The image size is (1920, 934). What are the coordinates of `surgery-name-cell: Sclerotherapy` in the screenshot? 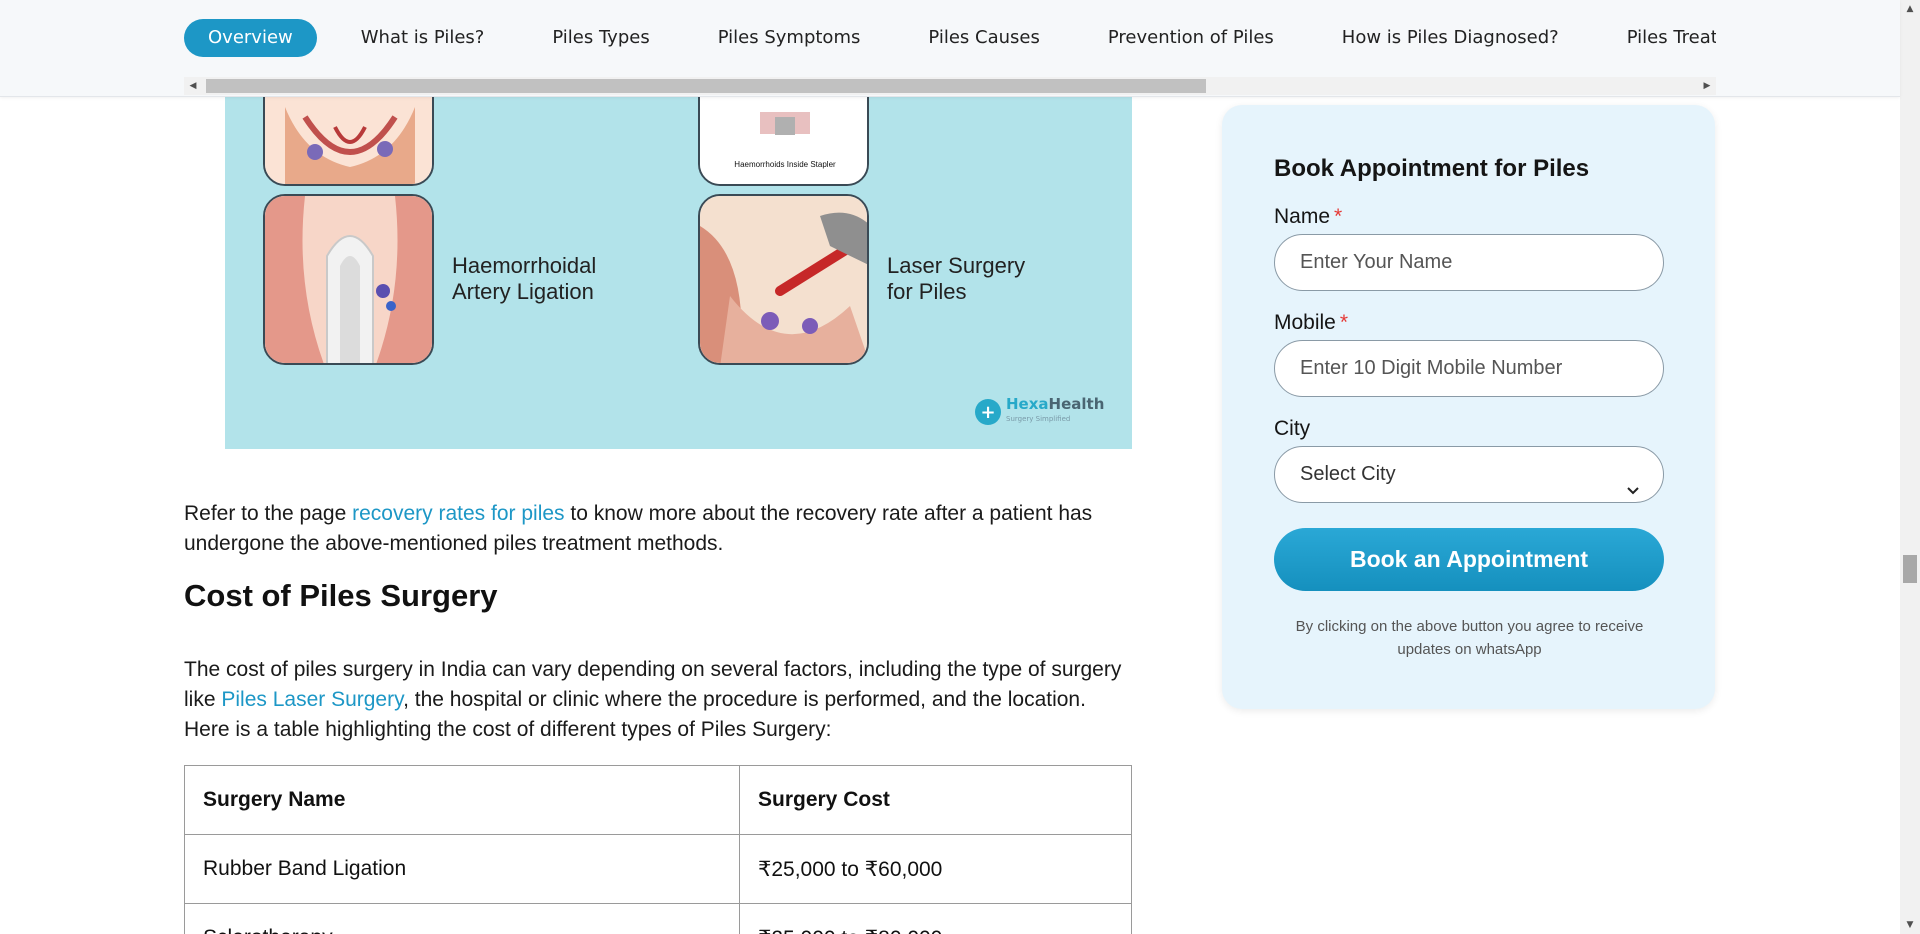 It's located at (462, 918).